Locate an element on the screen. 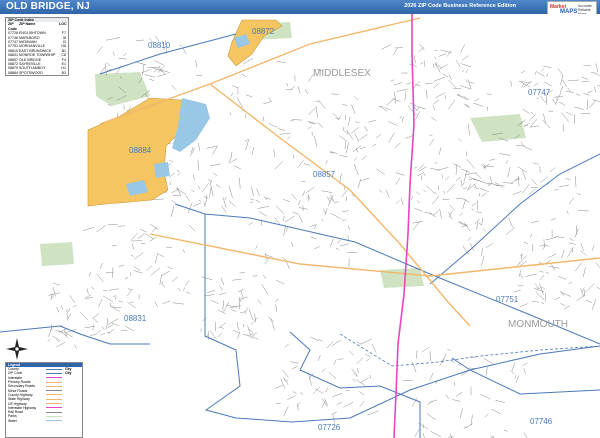 The image size is (600, 438). zip-label: 07751 is located at coordinates (507, 299).